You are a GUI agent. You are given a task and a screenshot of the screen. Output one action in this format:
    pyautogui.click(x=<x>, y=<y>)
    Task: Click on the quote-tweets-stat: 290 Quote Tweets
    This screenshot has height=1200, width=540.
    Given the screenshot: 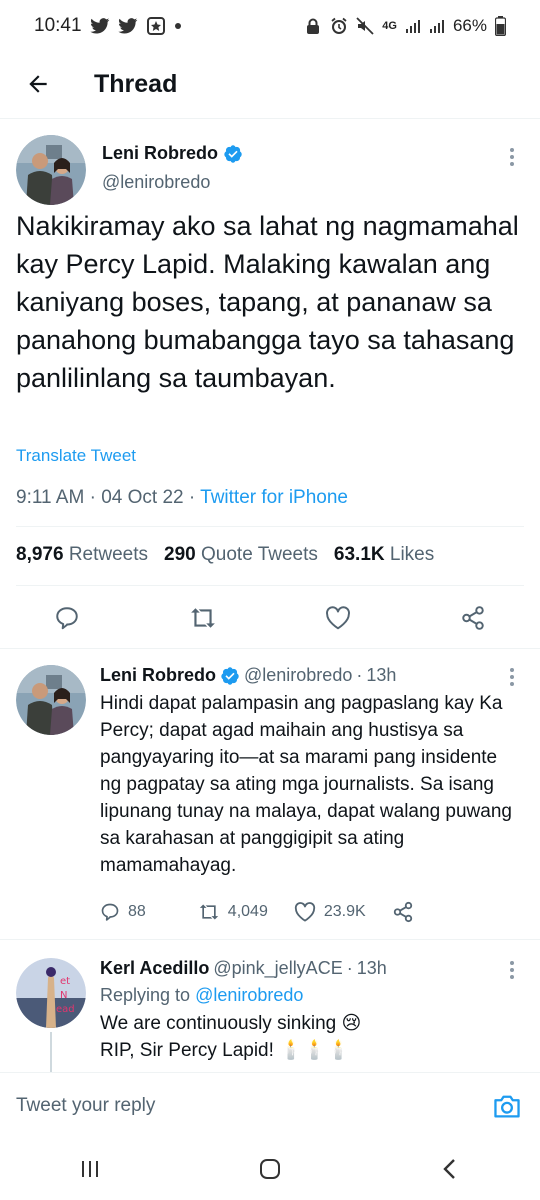 What is the action you would take?
    pyautogui.click(x=241, y=555)
    